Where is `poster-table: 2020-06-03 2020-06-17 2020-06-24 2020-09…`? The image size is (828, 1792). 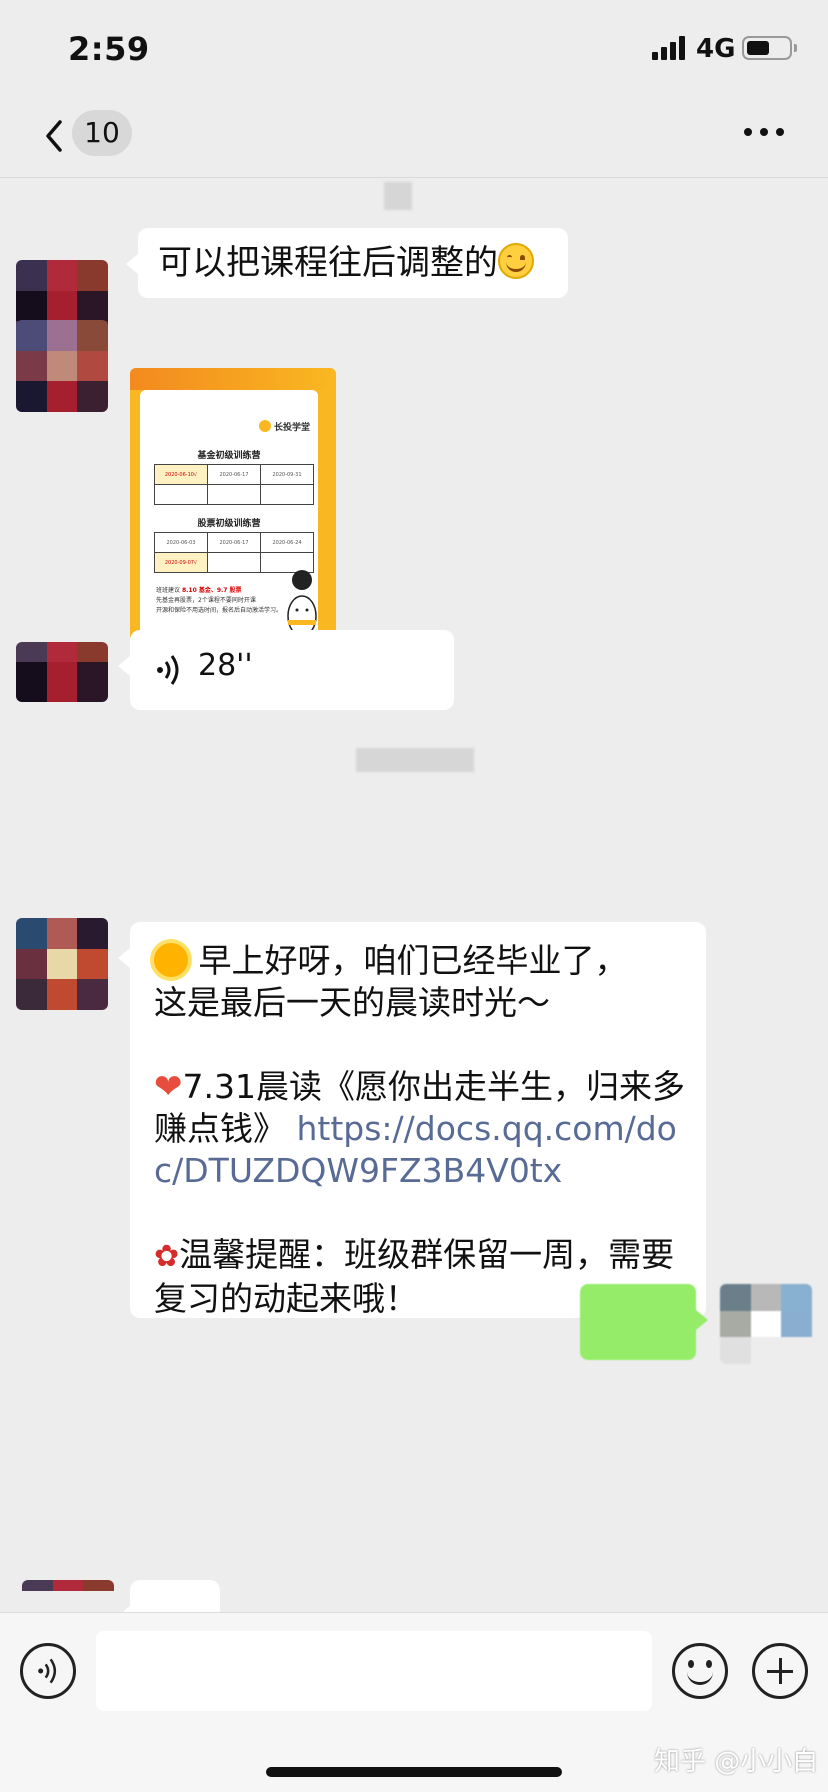
poster-table: 2020-06-03 2020-06-17 2020-06-24 2020-09… is located at coordinates (234, 552).